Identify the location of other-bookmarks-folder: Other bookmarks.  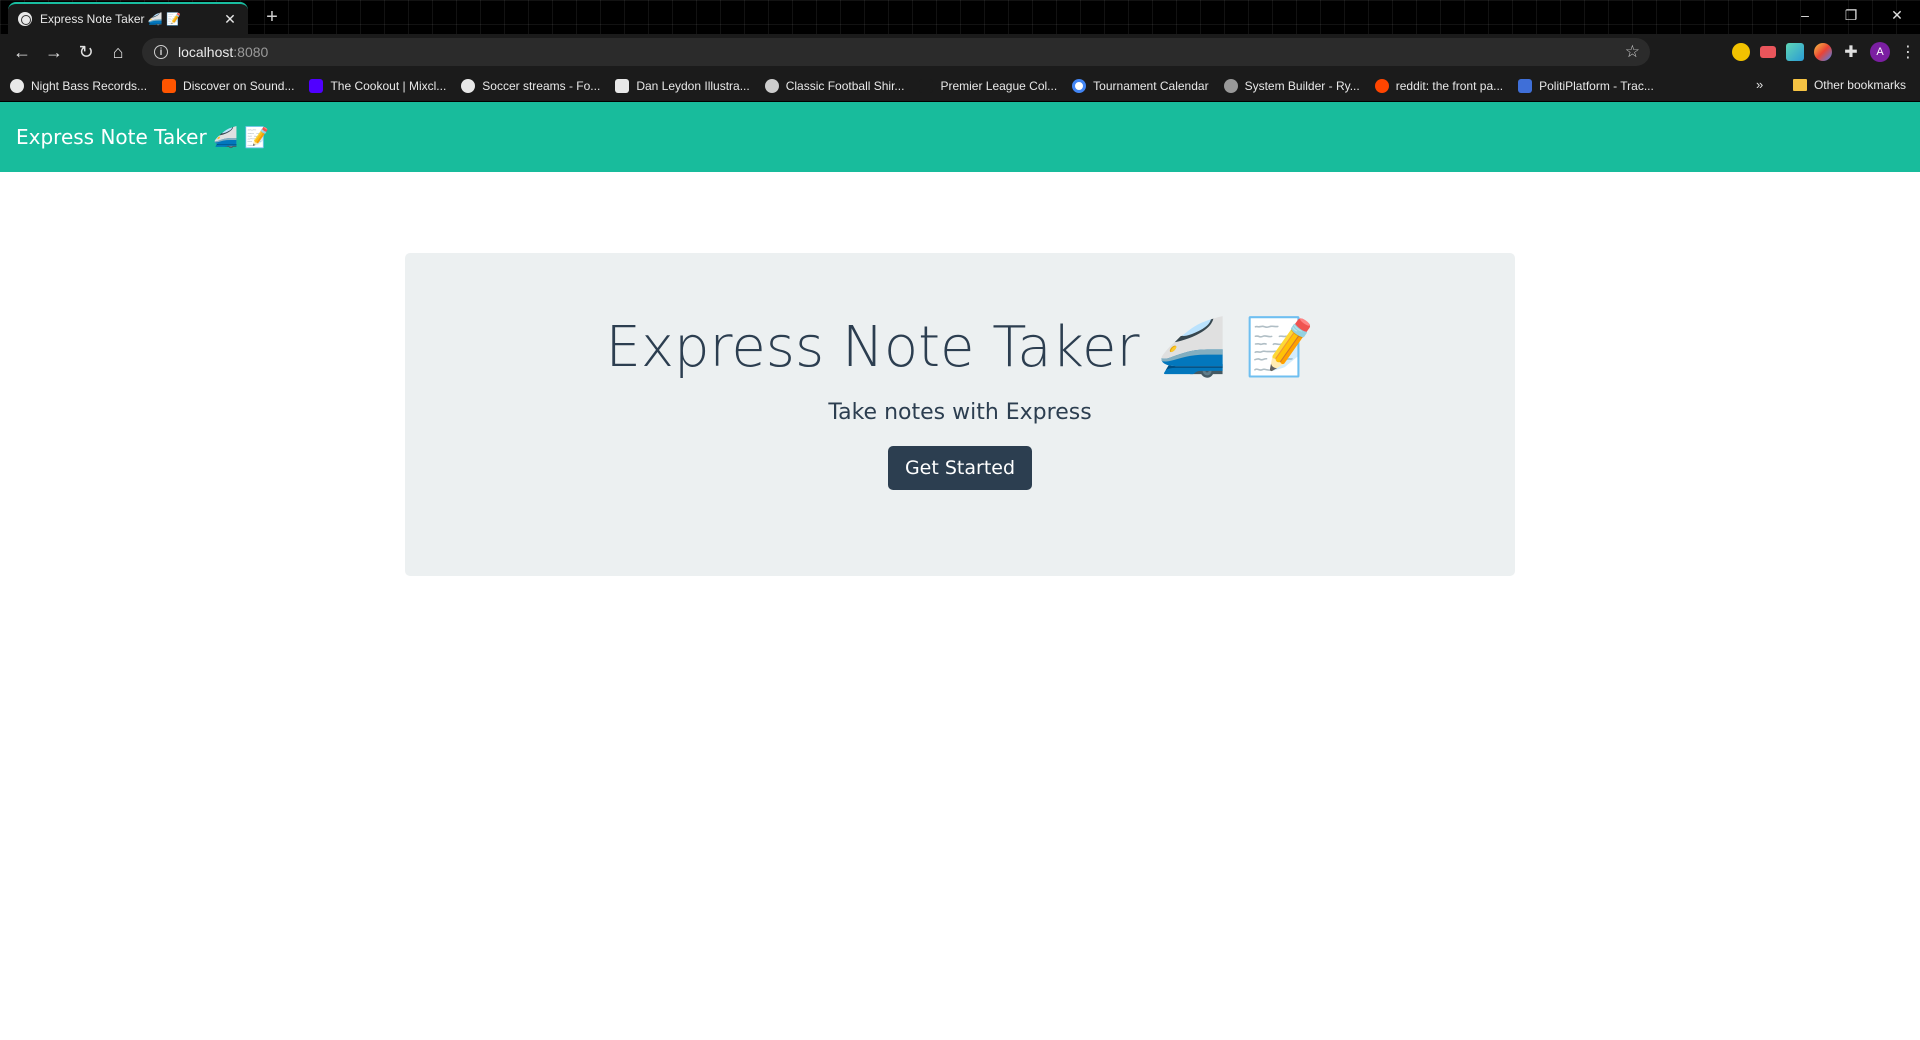
(1849, 85).